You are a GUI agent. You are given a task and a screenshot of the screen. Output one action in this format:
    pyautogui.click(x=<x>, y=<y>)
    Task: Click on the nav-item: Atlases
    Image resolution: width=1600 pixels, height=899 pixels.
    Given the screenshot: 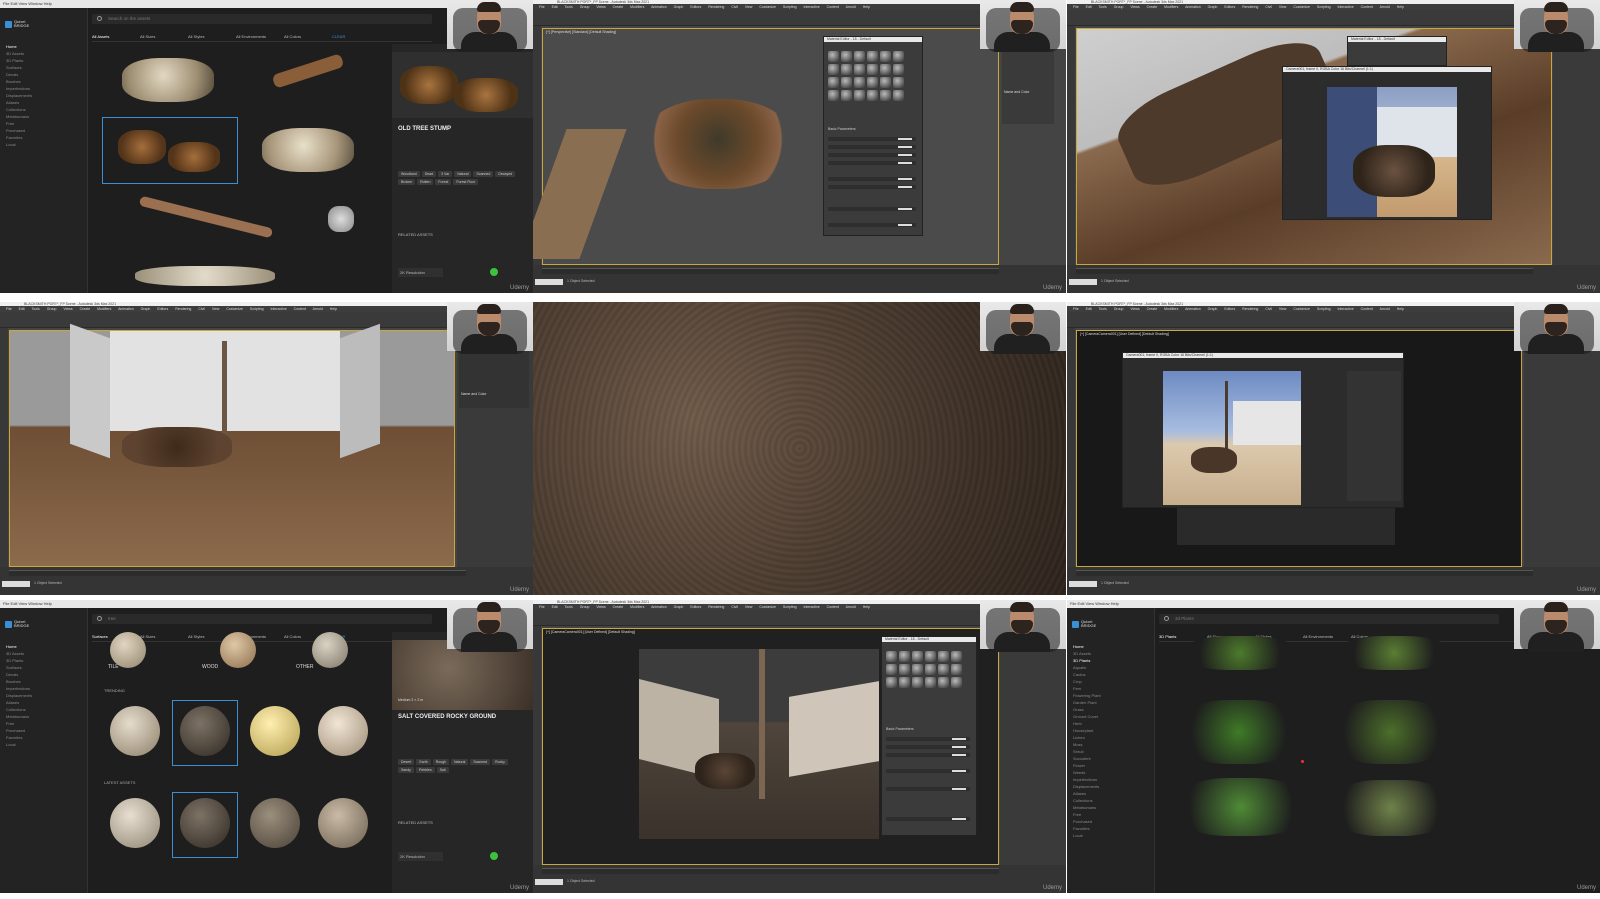 What is the action you would take?
    pyautogui.click(x=1111, y=794)
    